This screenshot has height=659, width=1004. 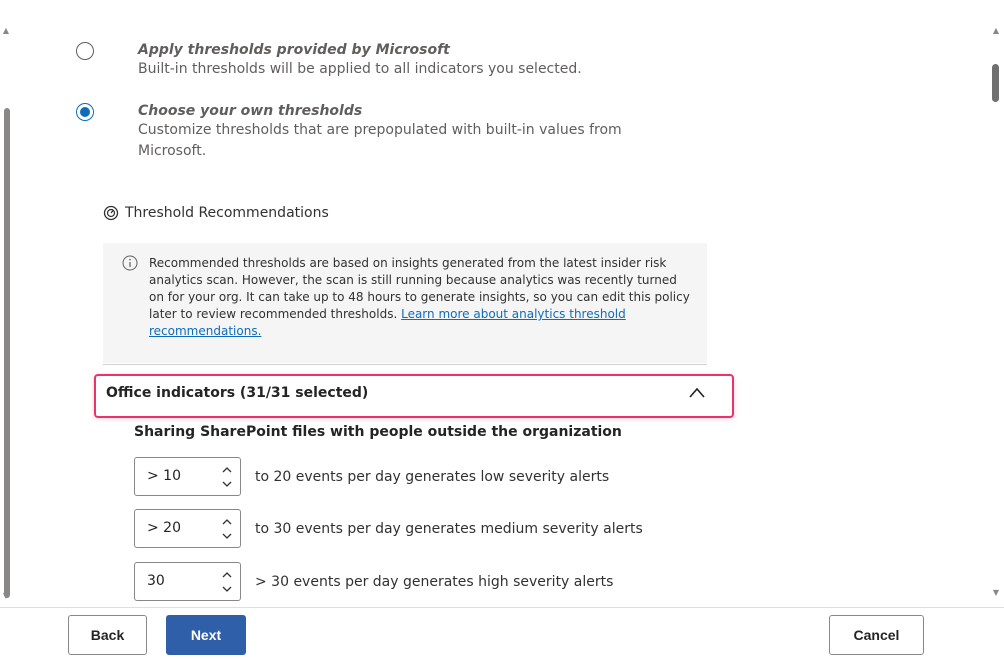 What do you see at coordinates (206, 635) in the screenshot?
I see `next-button: Next` at bounding box center [206, 635].